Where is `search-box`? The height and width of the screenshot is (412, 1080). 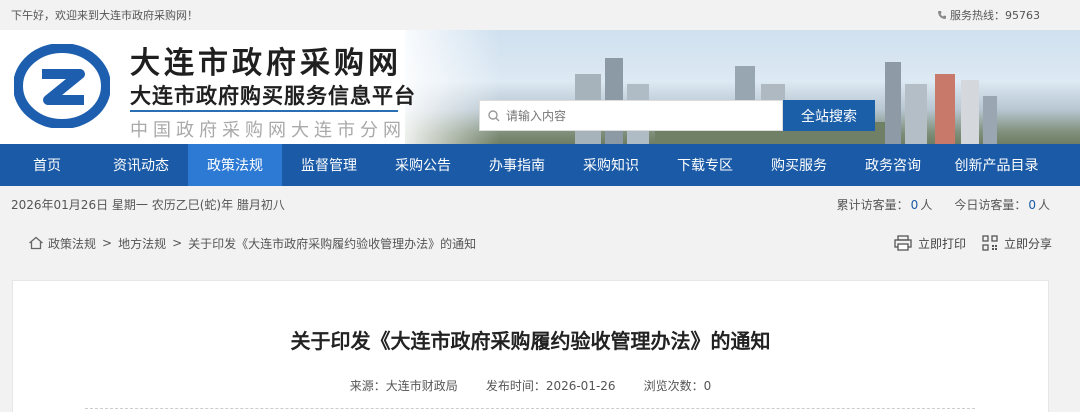
search-box is located at coordinates (631, 115).